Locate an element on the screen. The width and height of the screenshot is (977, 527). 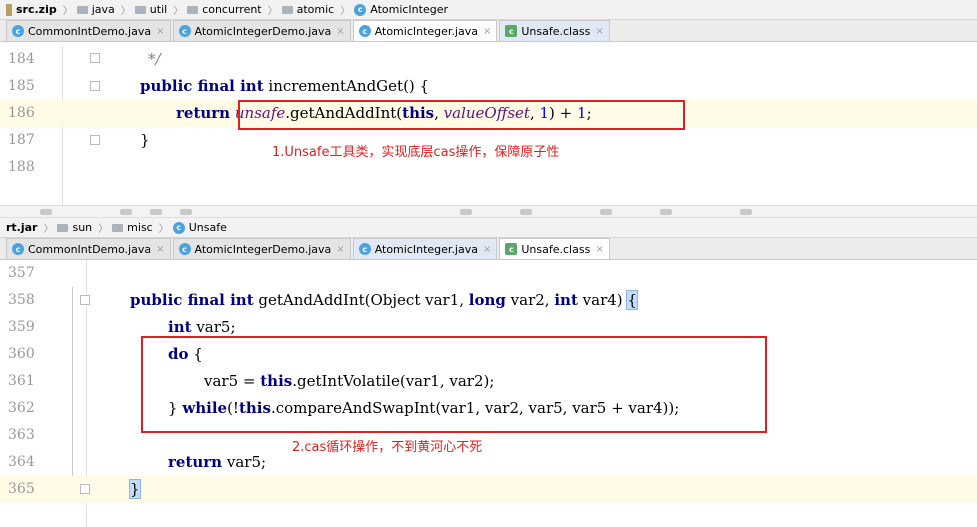
code-text: return var5; is located at coordinates (217, 462).